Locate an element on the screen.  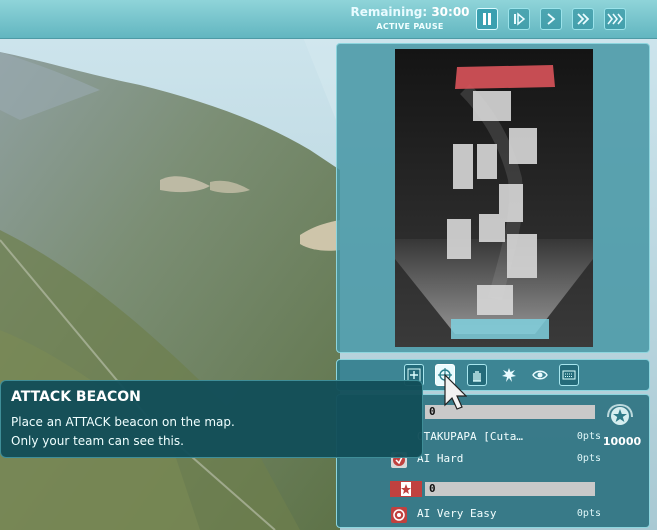
defend-beacon-button is located at coordinates (477, 375).